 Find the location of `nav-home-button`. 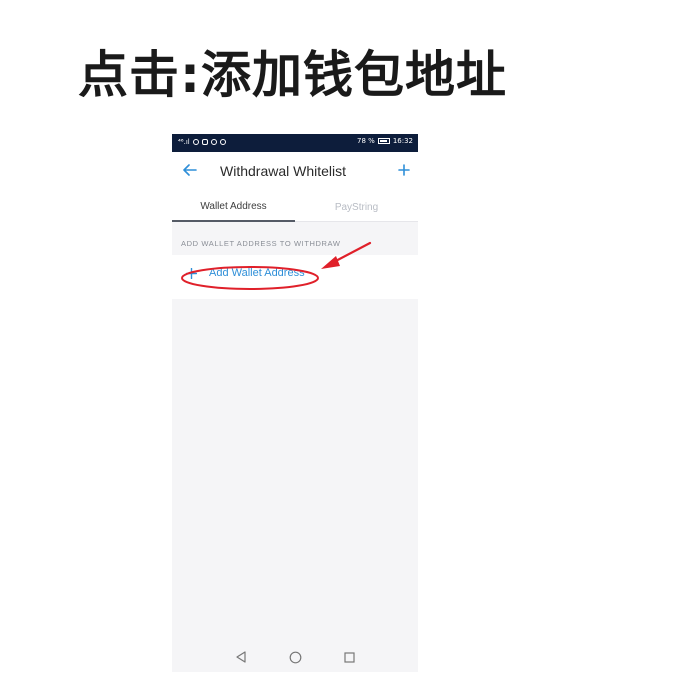

nav-home-button is located at coordinates (295, 657).